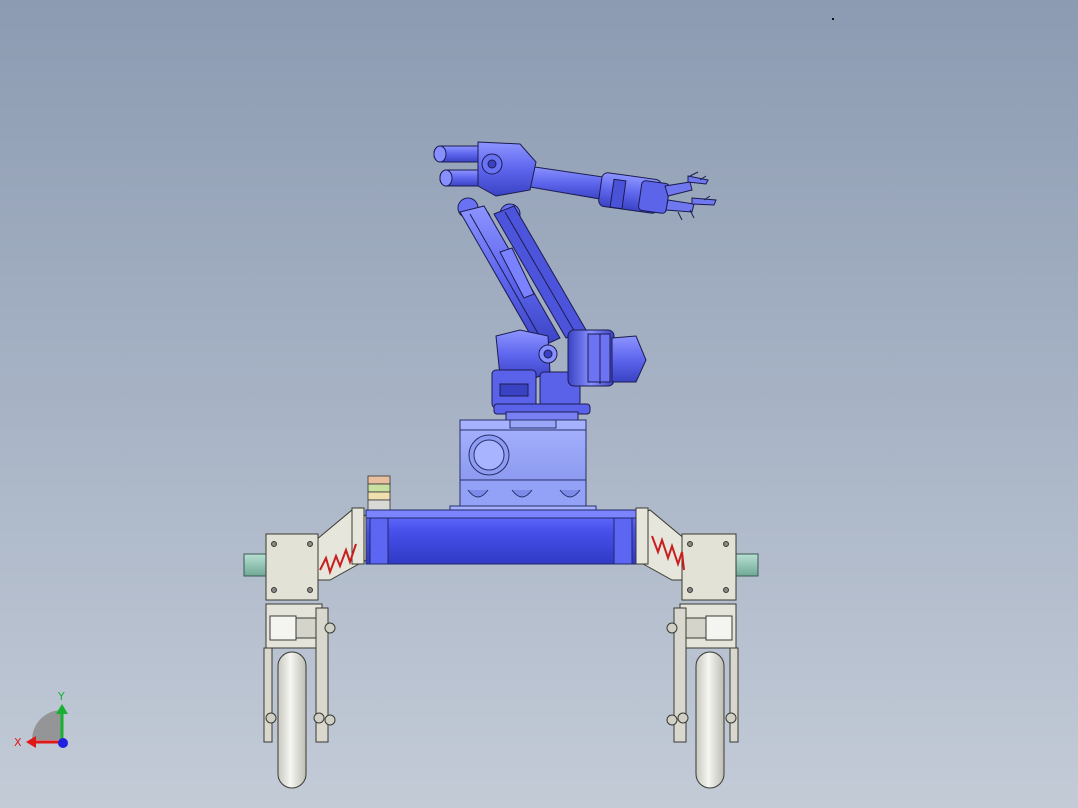  I want to click on robot-arm, so click(575, 281).